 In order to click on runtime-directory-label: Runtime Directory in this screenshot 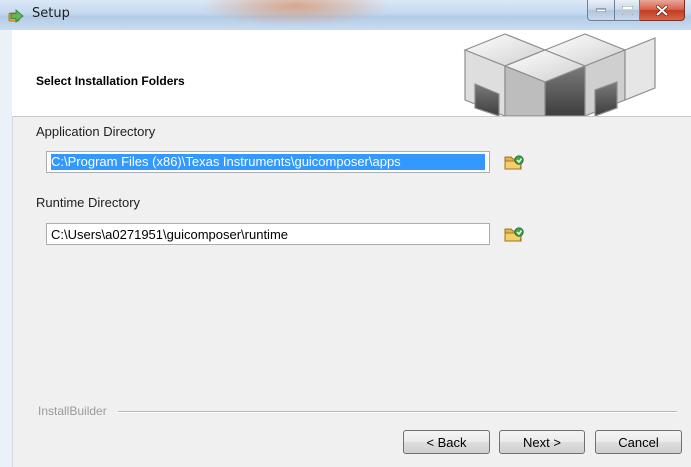, I will do `click(88, 202)`.